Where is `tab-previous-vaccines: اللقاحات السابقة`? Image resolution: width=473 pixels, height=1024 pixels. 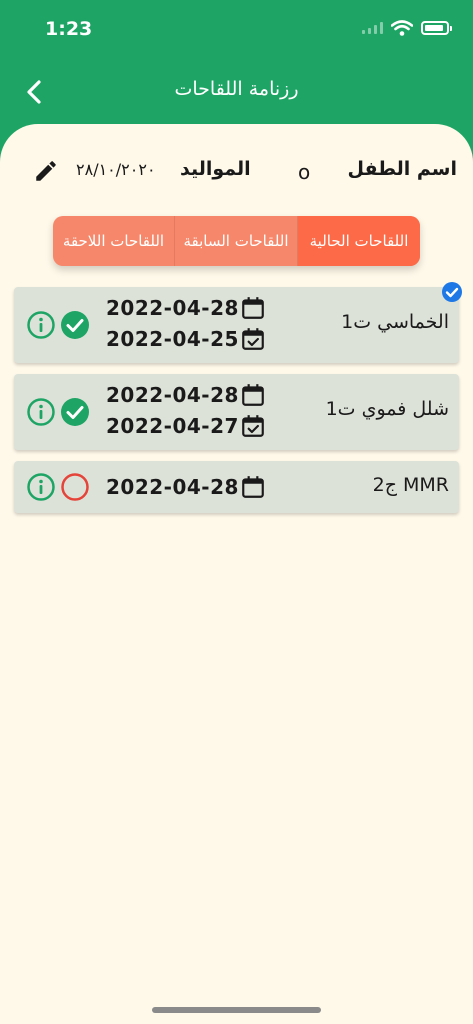
tab-previous-vaccines: اللقاحات السابقة is located at coordinates (236, 241).